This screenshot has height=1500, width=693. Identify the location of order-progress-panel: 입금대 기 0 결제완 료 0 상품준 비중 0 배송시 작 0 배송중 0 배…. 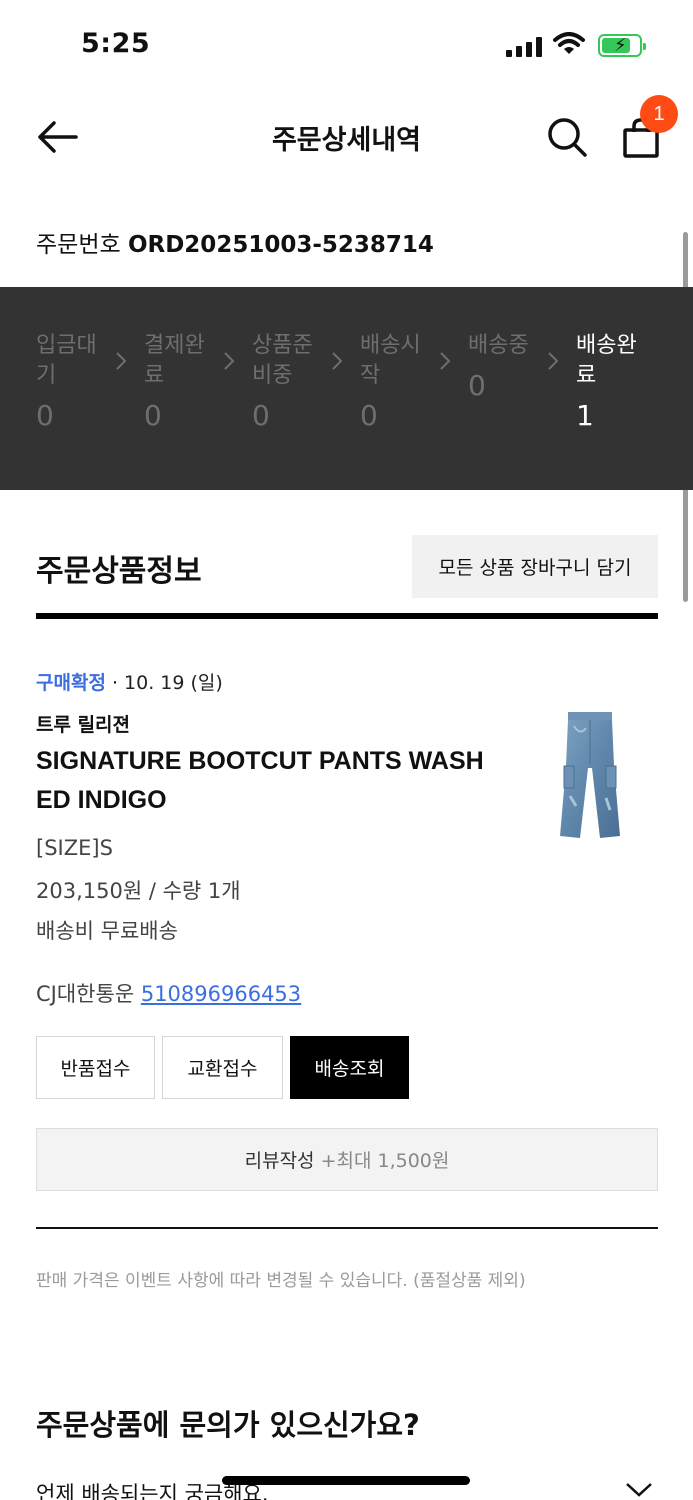
(346, 388).